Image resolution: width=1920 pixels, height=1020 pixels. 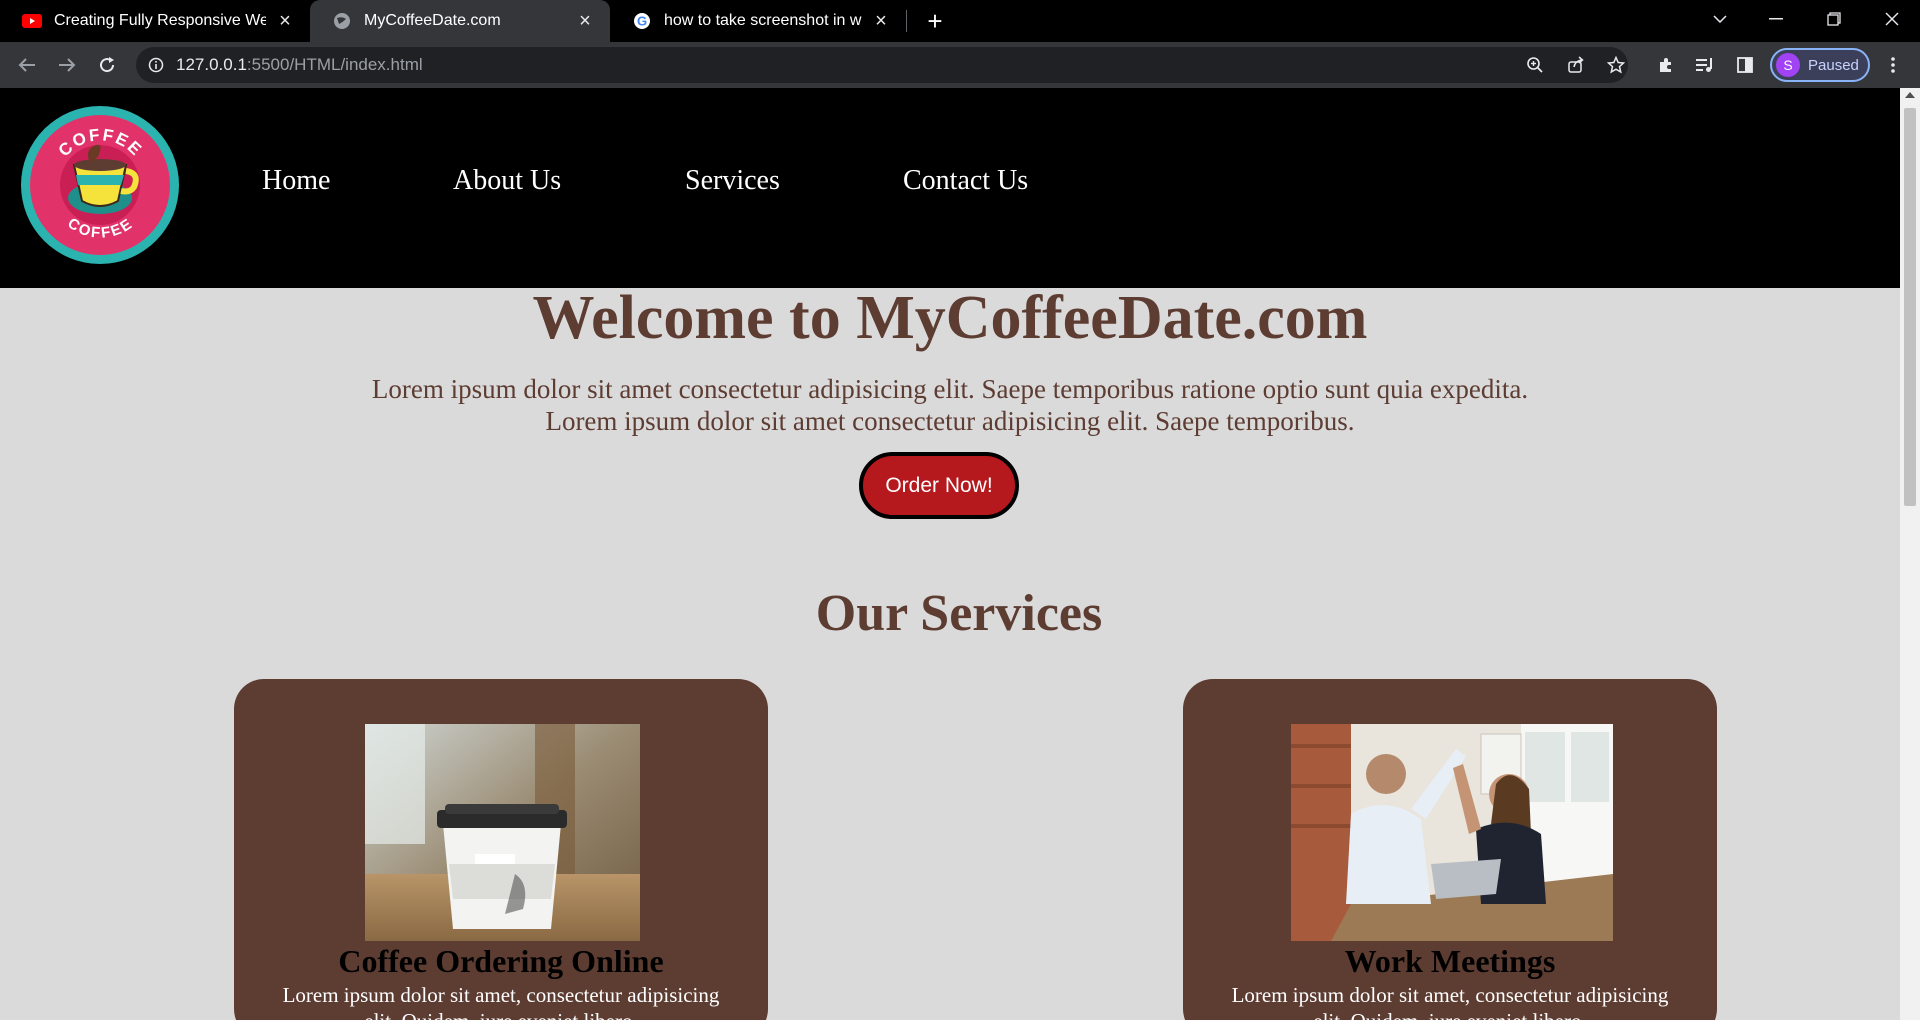 I want to click on scroll-up-arrow-icon, so click(x=1910, y=95).